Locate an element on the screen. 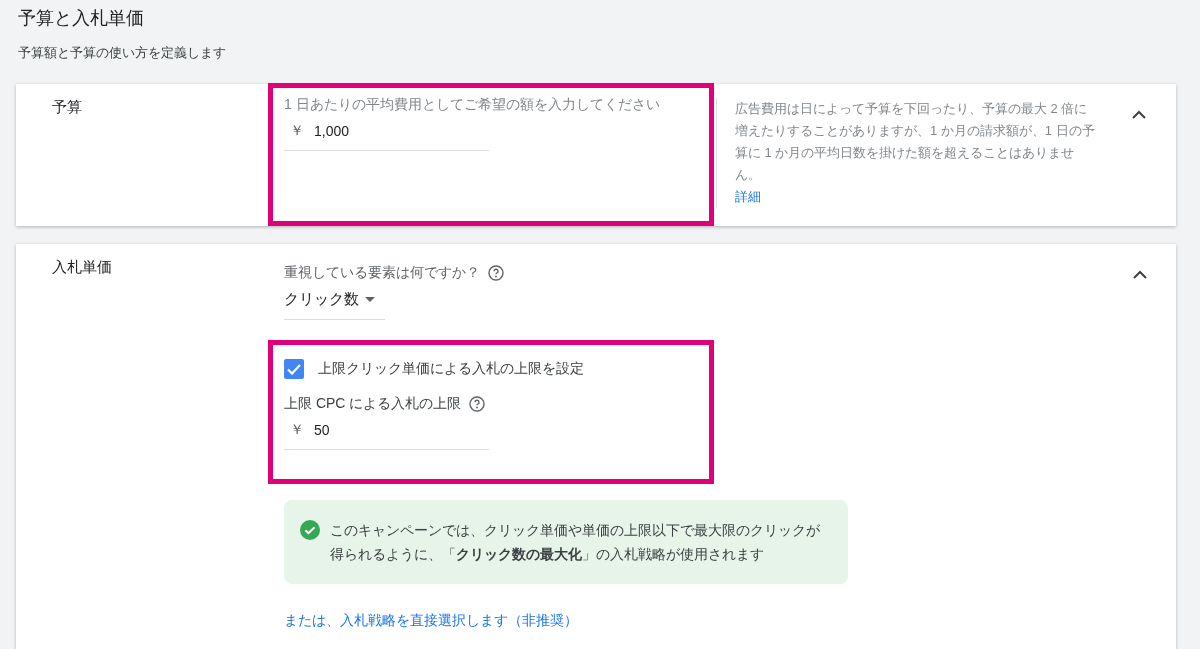 The width and height of the screenshot is (1200, 649). field-label: 上限 CPC による入札の上限 is located at coordinates (373, 404).